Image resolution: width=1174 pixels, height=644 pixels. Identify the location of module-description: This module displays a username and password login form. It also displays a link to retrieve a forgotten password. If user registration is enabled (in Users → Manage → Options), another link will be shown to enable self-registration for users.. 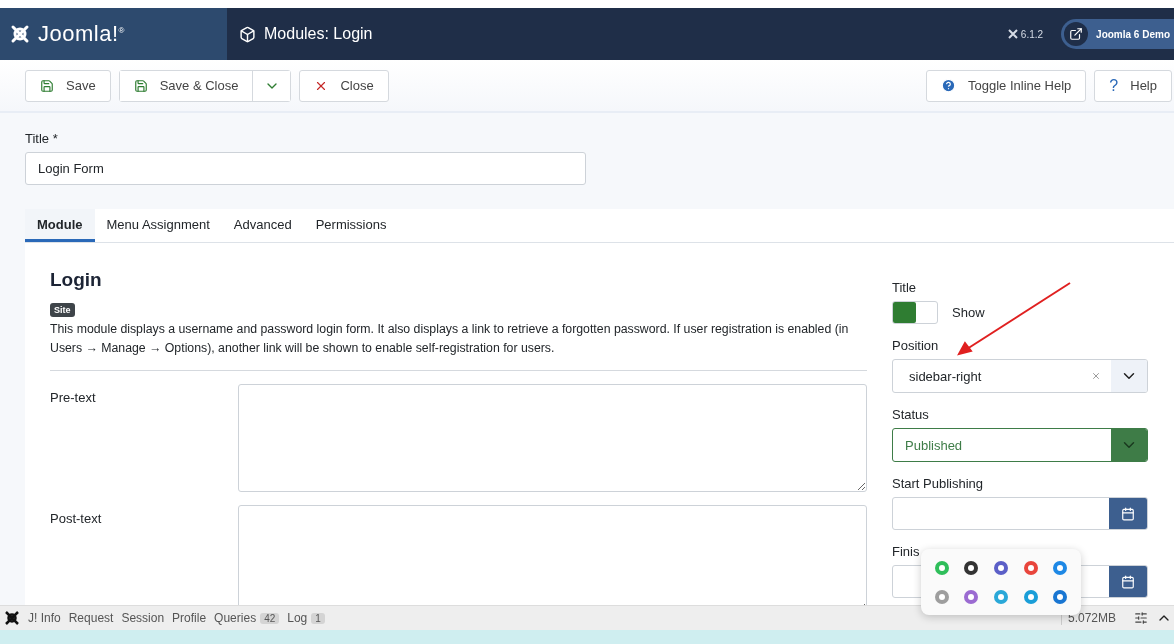
(458, 345).